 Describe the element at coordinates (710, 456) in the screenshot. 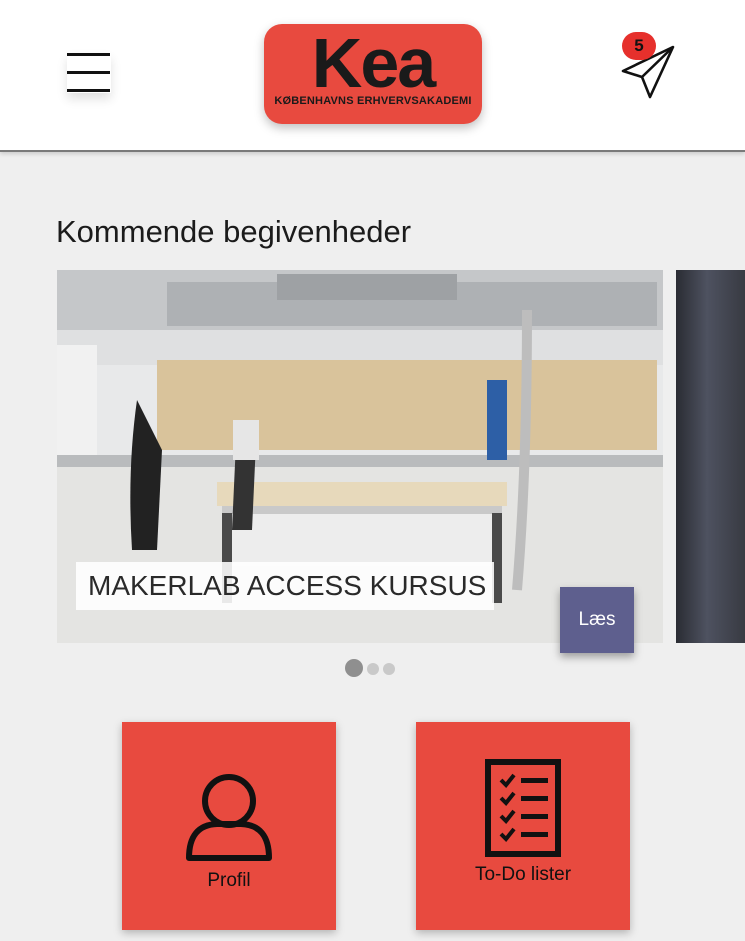

I see `next-event-slide` at that location.